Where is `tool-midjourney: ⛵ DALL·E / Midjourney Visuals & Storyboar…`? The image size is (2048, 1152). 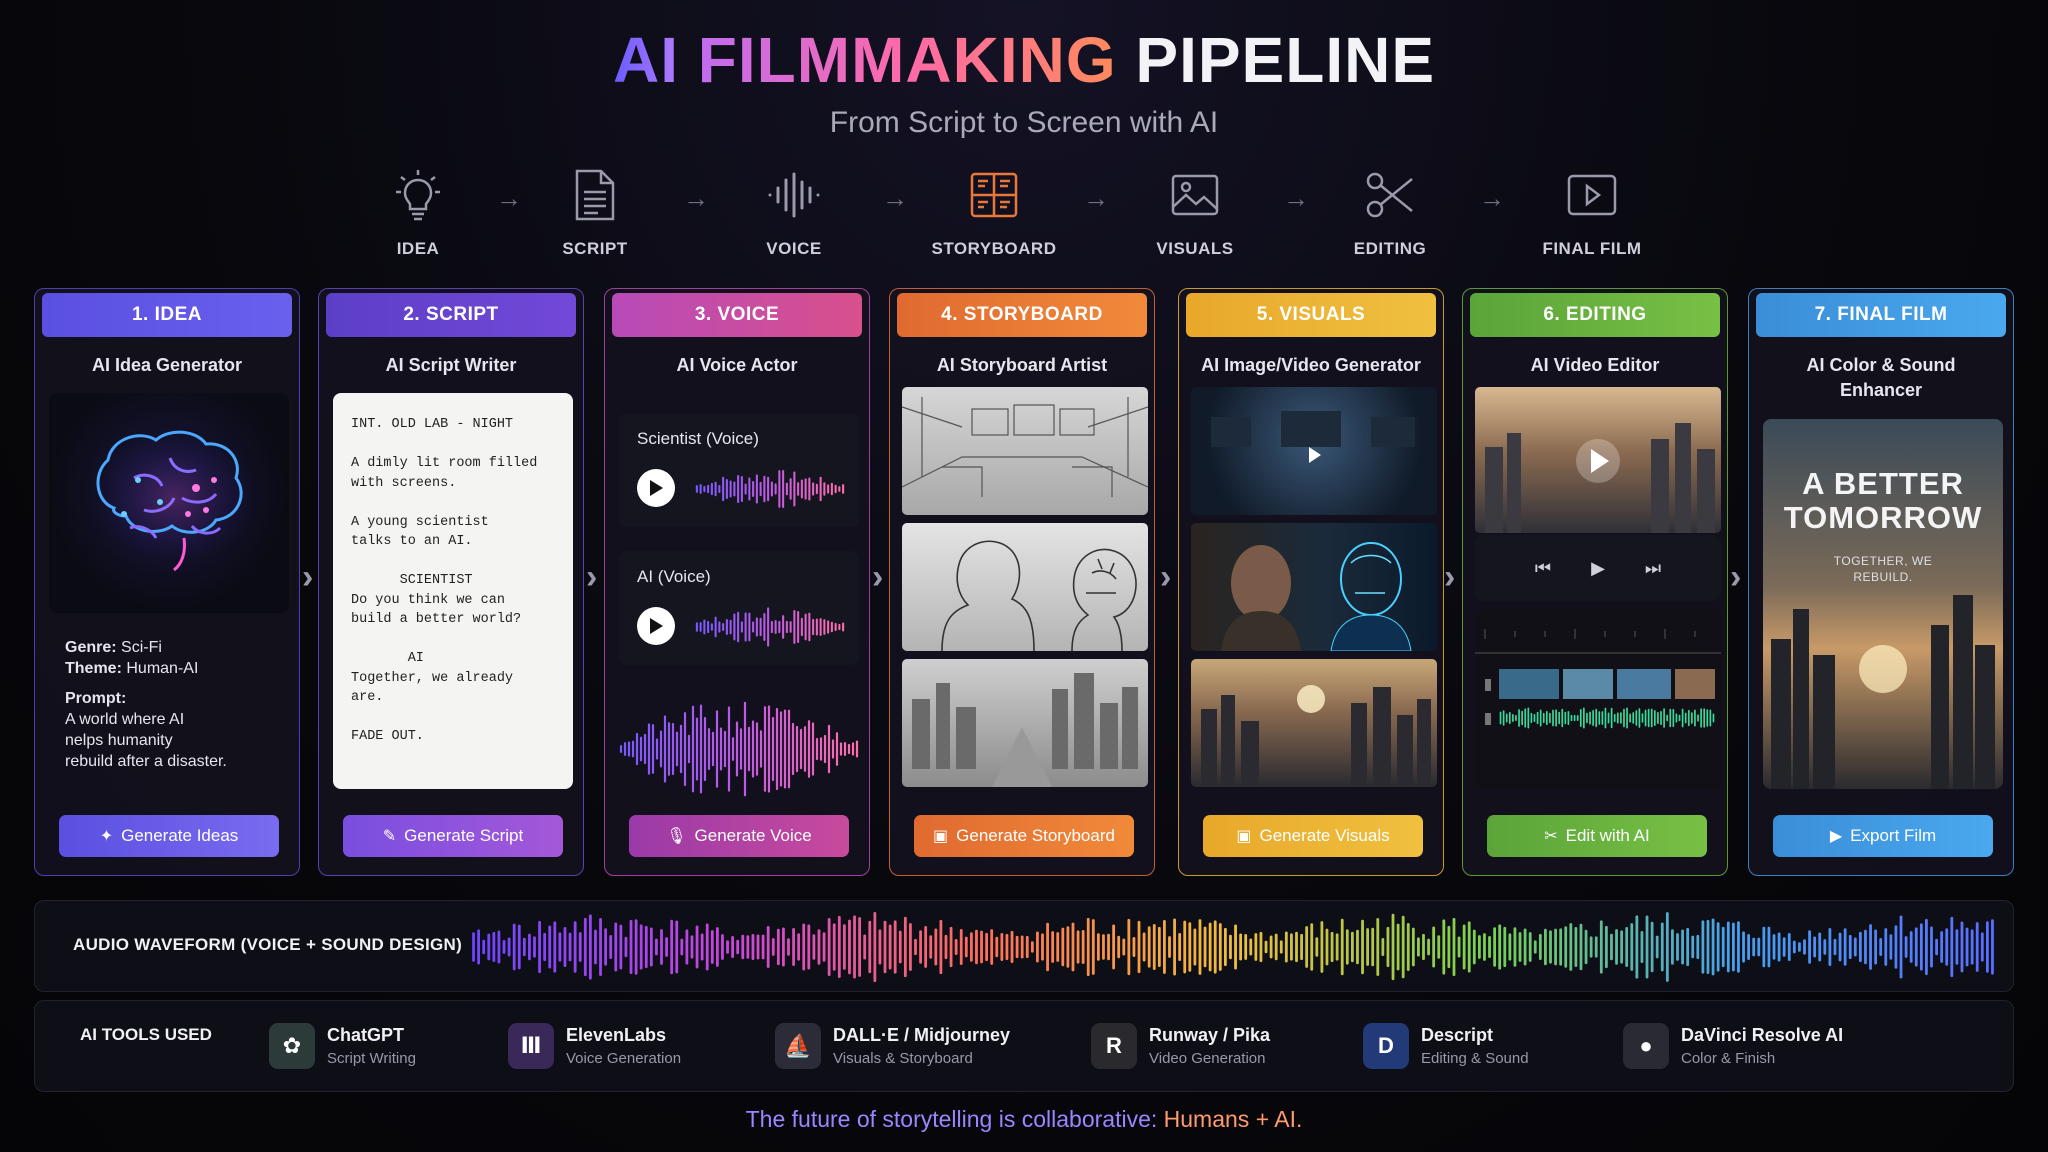 tool-midjourney: ⛵ DALL·E / Midjourney Visuals & Storyboar… is located at coordinates (892, 1046).